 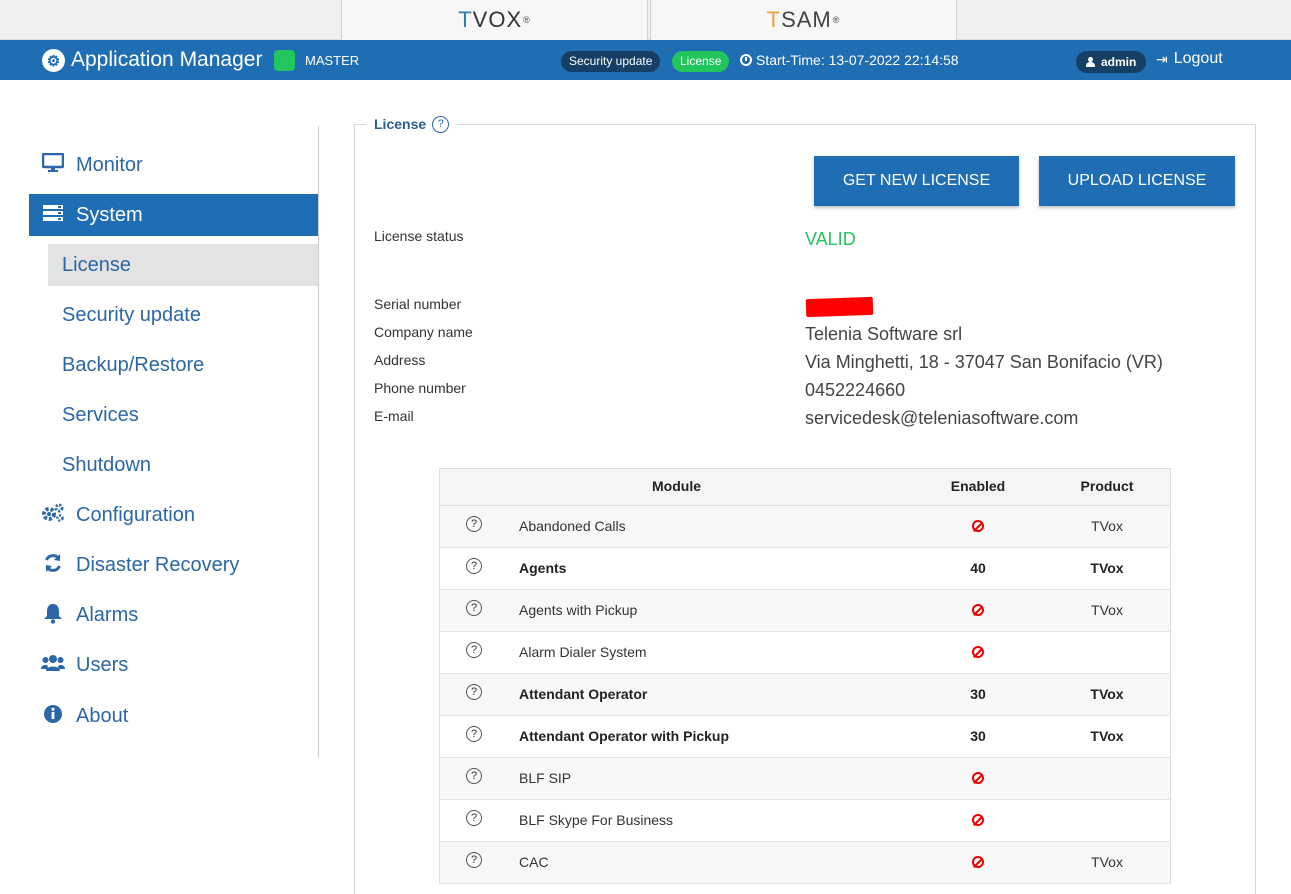 What do you see at coordinates (1162, 58) in the screenshot?
I see `sign-out-icon: ⇥` at bounding box center [1162, 58].